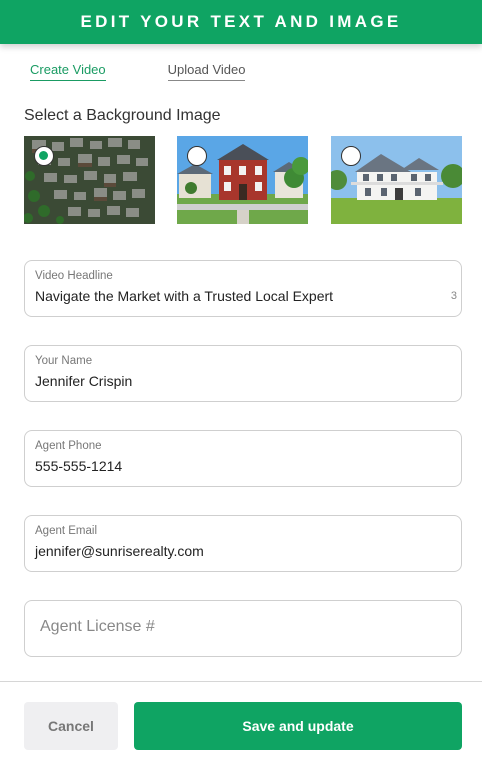 This screenshot has height=770, width=482. I want to click on background-option-red-brick-house, so click(242, 180).